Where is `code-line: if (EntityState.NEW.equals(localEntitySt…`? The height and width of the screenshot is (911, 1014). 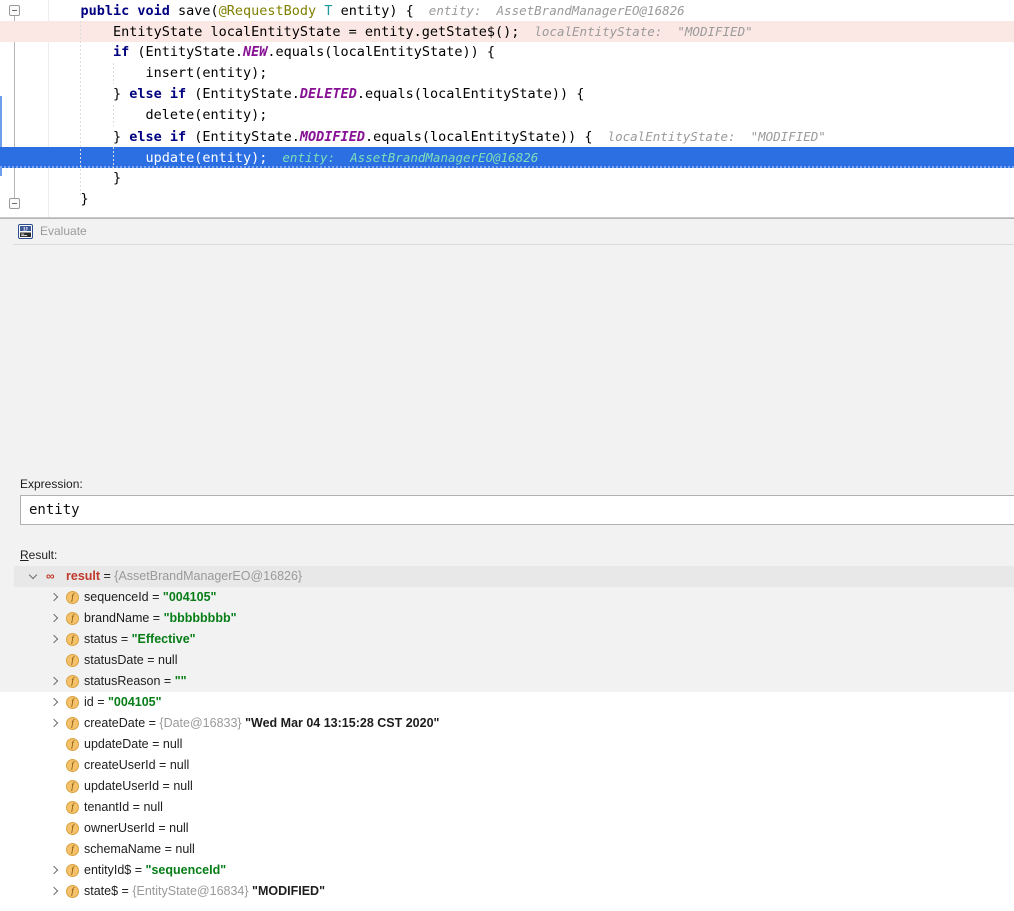
code-line: if (EntityState.NEW.equals(localEntitySt… is located at coordinates (531, 52).